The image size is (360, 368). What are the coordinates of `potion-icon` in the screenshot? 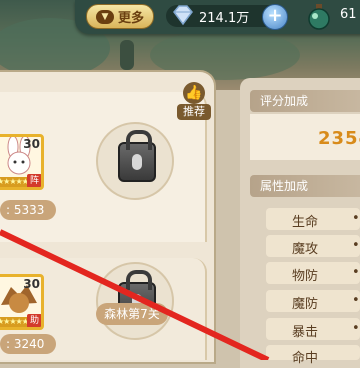 It's located at (319, 17).